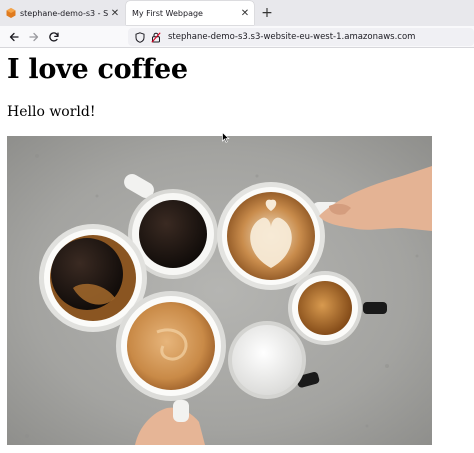 This screenshot has width=474, height=453. I want to click on back-arrow-icon, so click(14, 37).